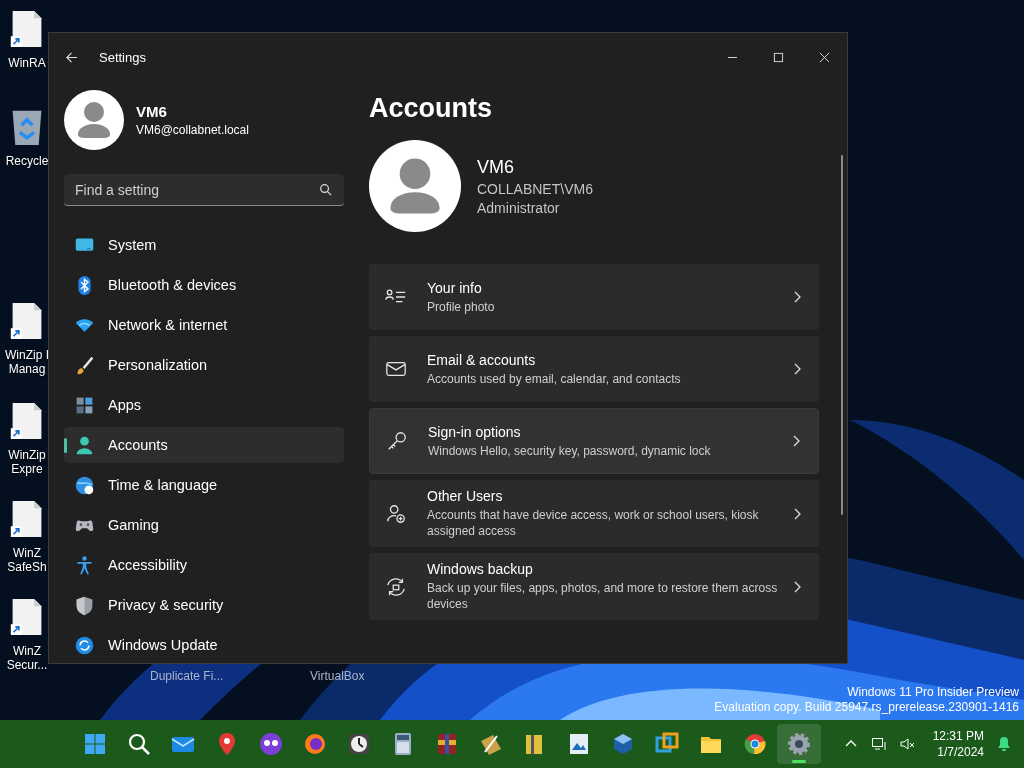 Image resolution: width=1024 pixels, height=768 pixels. I want to click on shield-icon, so click(84, 605).